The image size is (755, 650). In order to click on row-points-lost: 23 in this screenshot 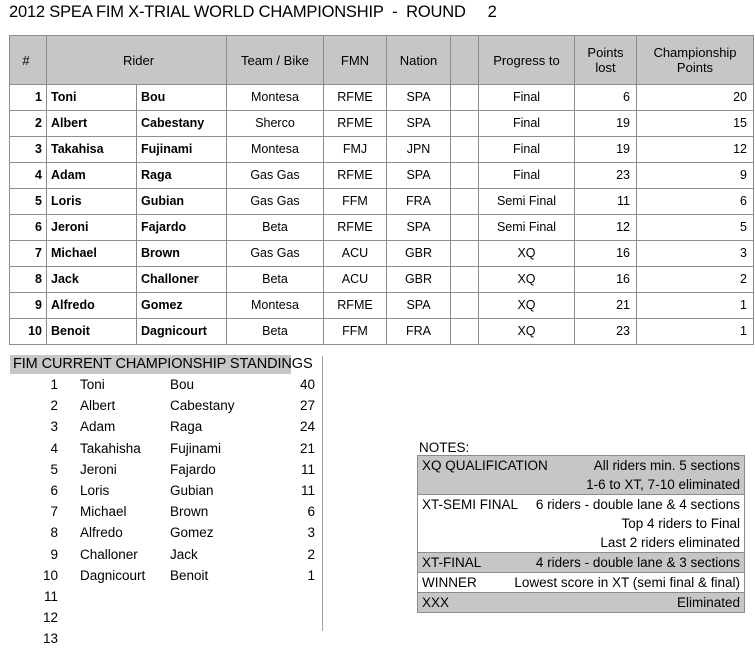, I will do `click(605, 331)`.